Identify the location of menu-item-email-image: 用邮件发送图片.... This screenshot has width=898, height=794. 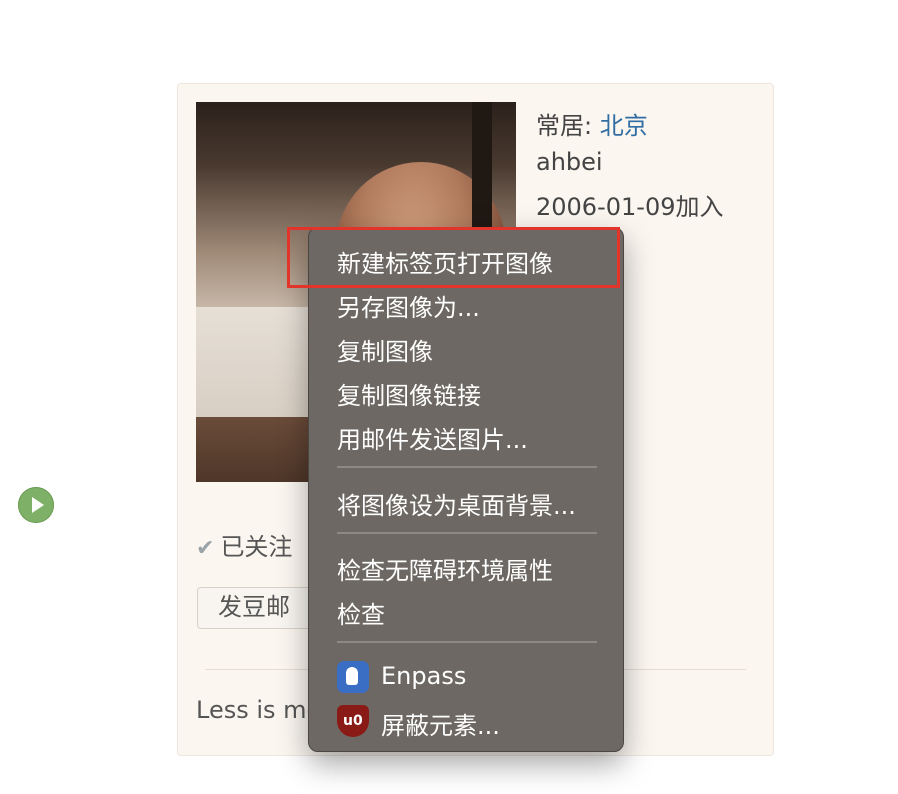
(432, 437).